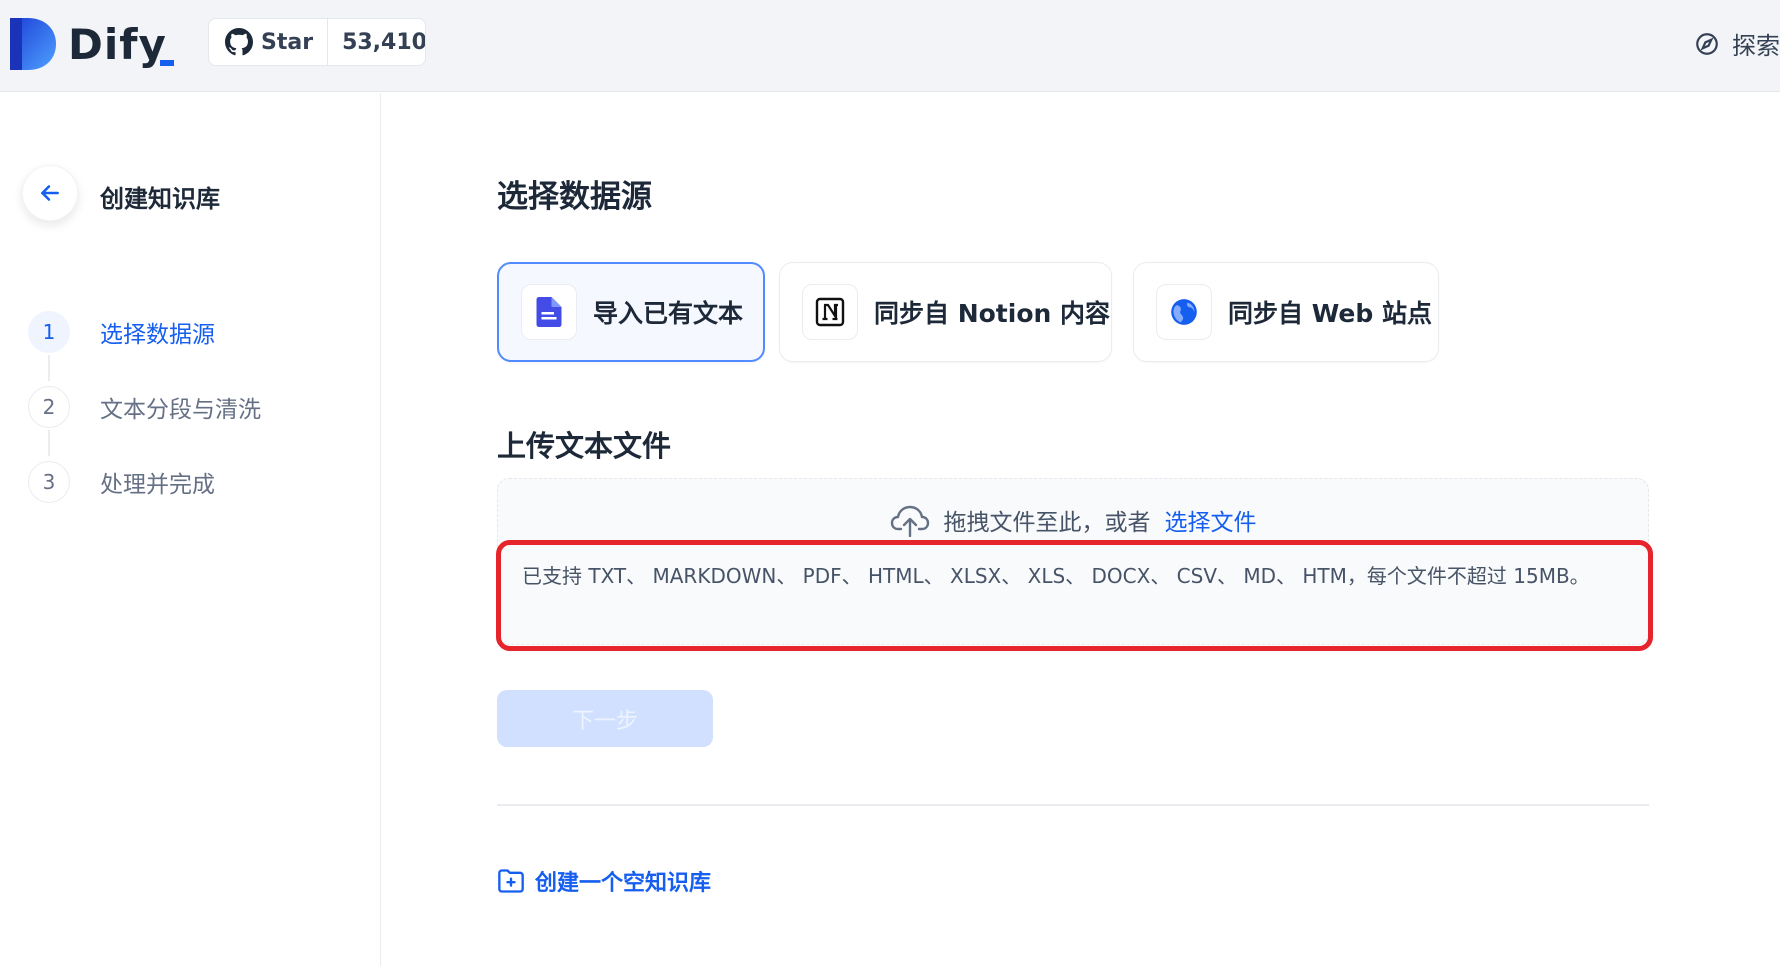 The width and height of the screenshot is (1780, 966). What do you see at coordinates (49, 332) in the screenshot?
I see `step-number: 1` at bounding box center [49, 332].